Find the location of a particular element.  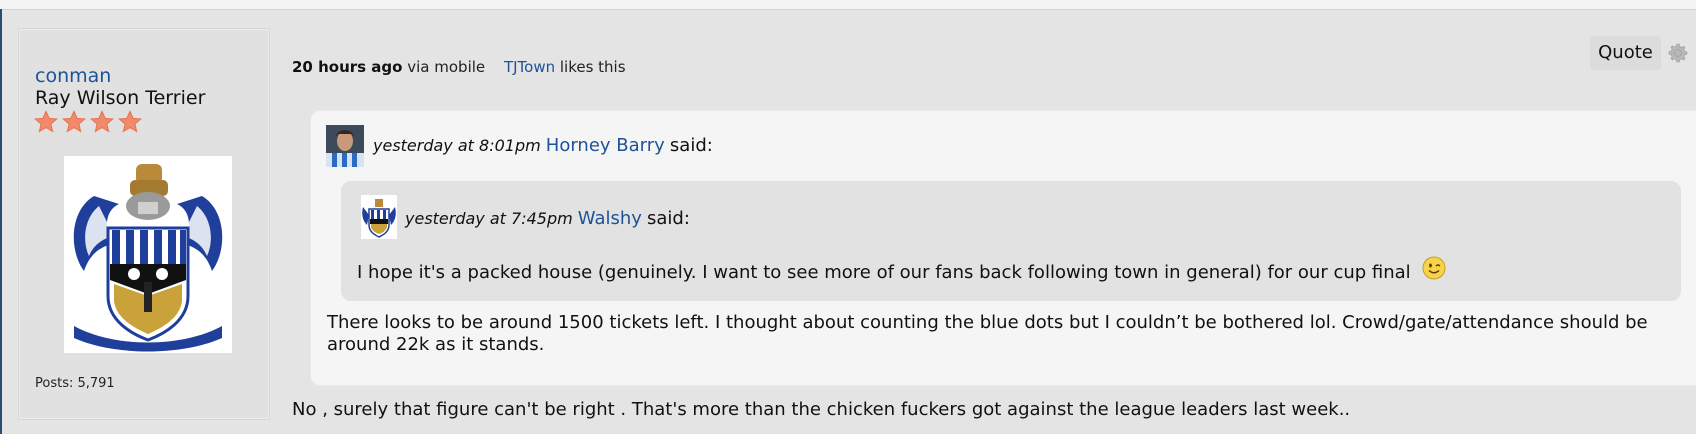

quote-said: said: is located at coordinates (691, 145).